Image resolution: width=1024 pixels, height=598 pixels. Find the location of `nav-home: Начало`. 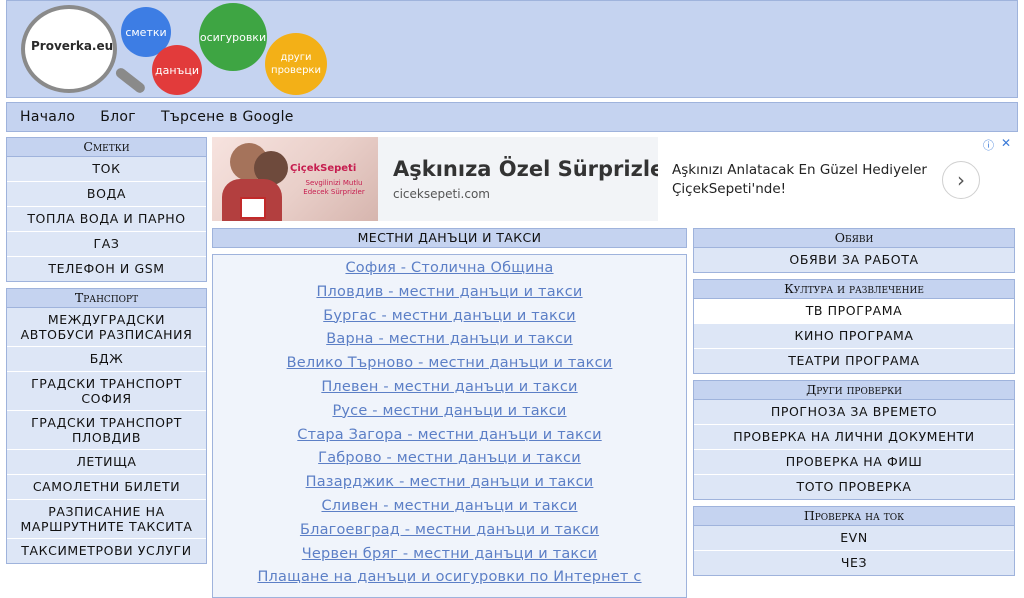

nav-home: Начало is located at coordinates (47, 117).